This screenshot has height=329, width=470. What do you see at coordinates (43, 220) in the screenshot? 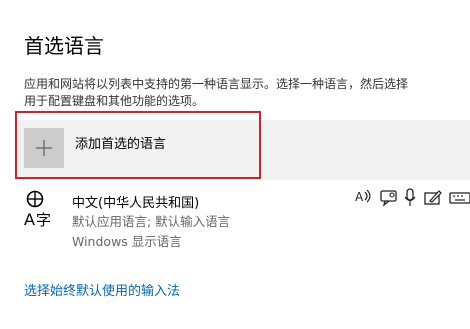
I see `svg-text: 字` at bounding box center [43, 220].